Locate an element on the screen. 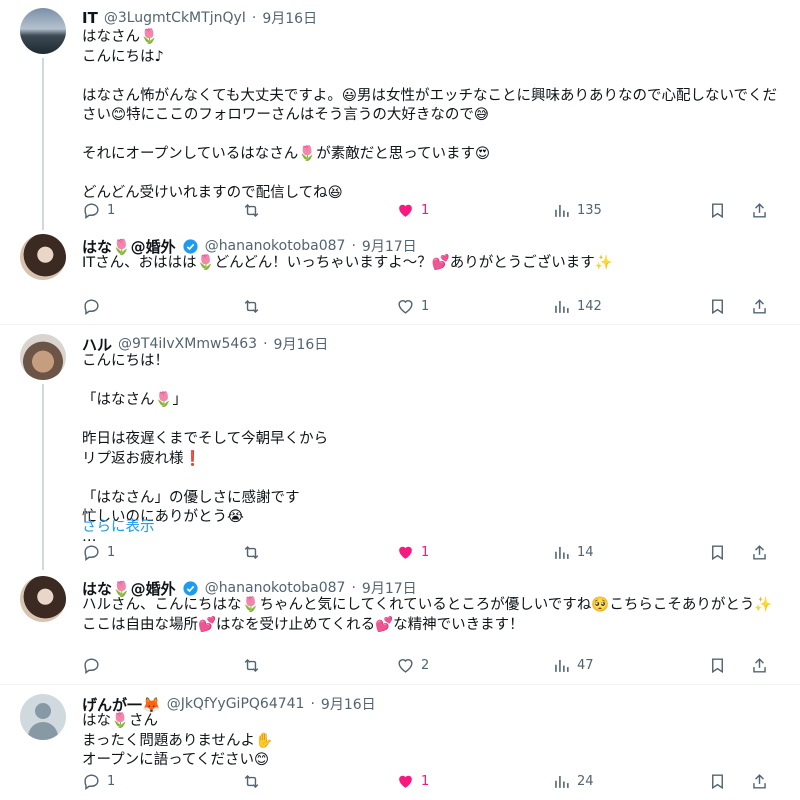 This screenshot has width=800, height=800. like-count: 2 is located at coordinates (425, 665).